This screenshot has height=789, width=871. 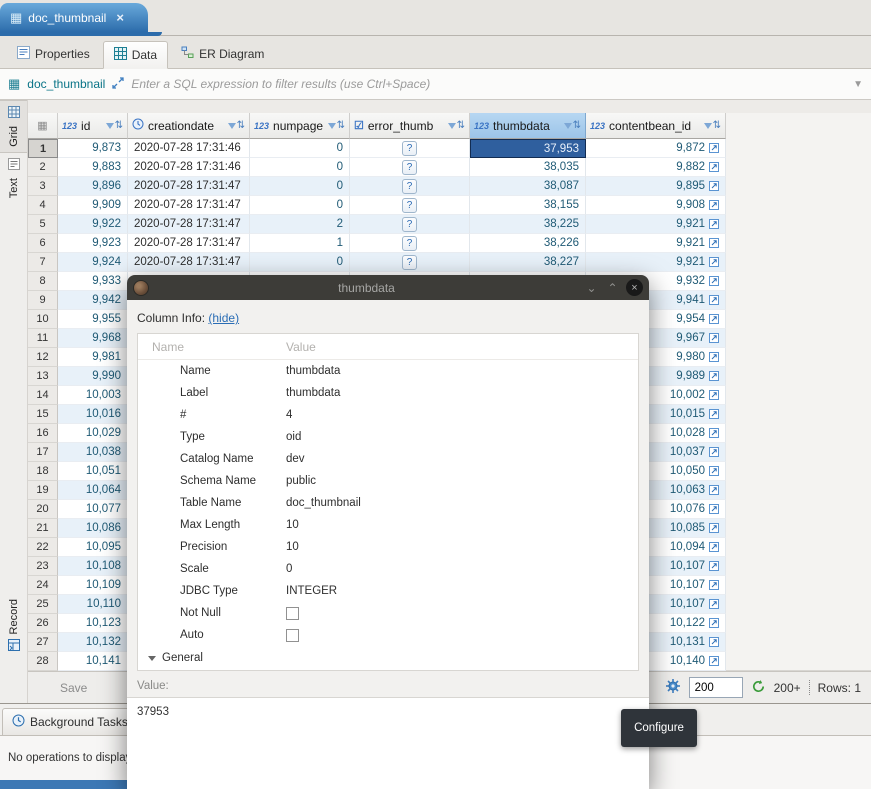 I want to click on cell-creationdate: 2020-07-28 17:31:46, so click(x=189, y=167).